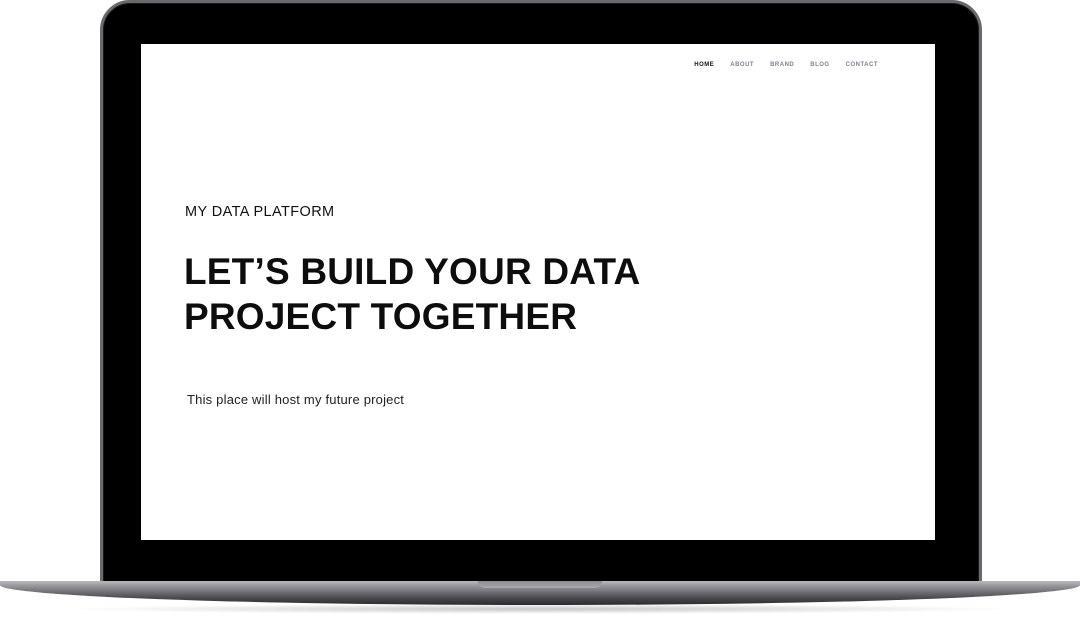 The height and width of the screenshot is (618, 1080). Describe the element at coordinates (296, 399) in the screenshot. I see `hero-subtext: This place will host my future project` at that location.